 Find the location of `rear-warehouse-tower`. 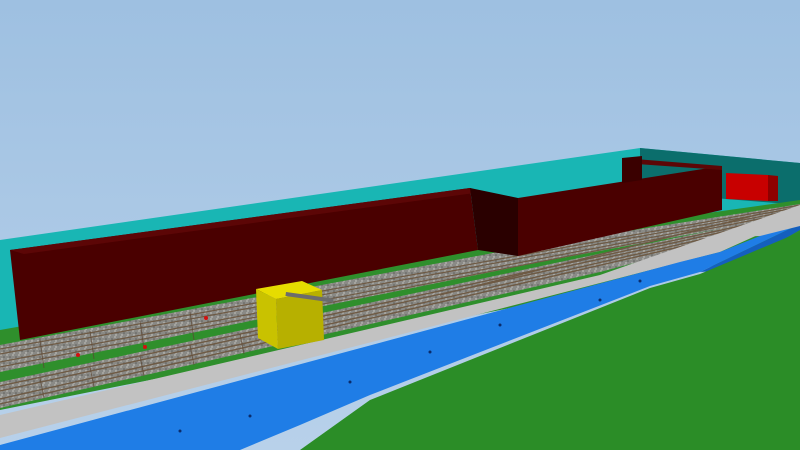

rear-warehouse-tower is located at coordinates (632, 169).